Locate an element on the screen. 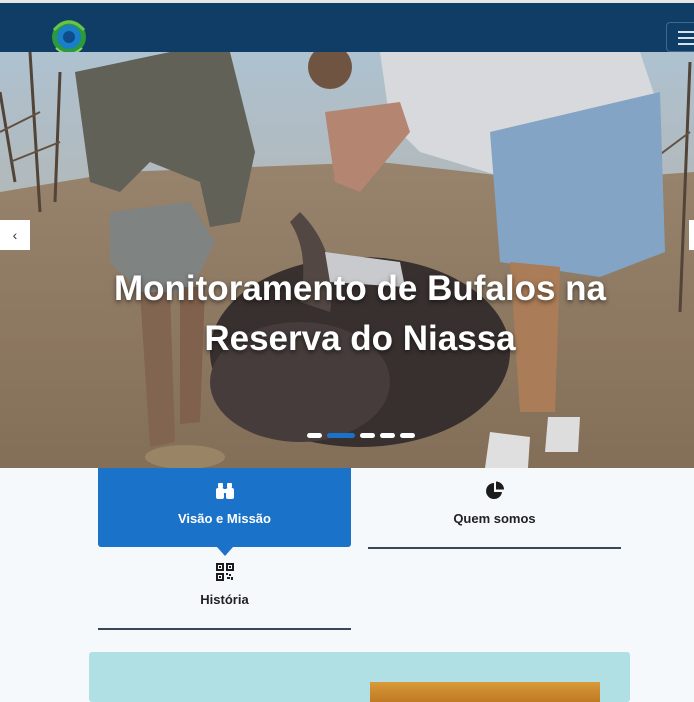 The image size is (694, 702). carousel-next-button is located at coordinates (691, 235).